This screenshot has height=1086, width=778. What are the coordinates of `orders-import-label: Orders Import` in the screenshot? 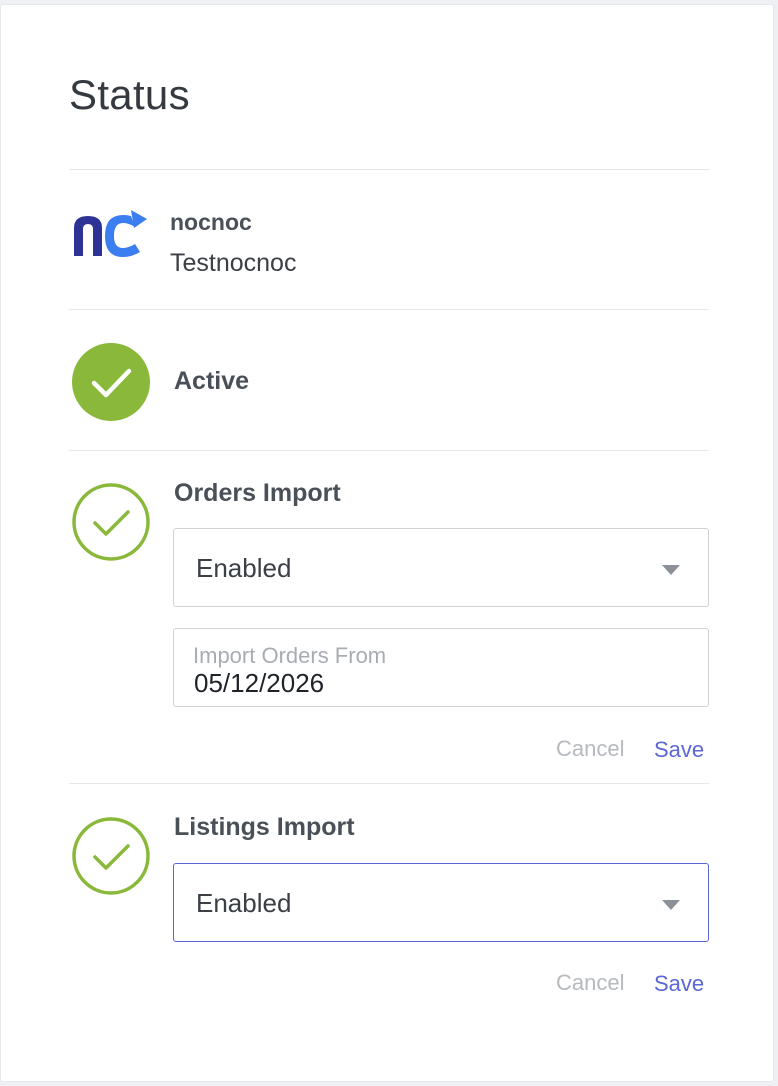 It's located at (257, 493).